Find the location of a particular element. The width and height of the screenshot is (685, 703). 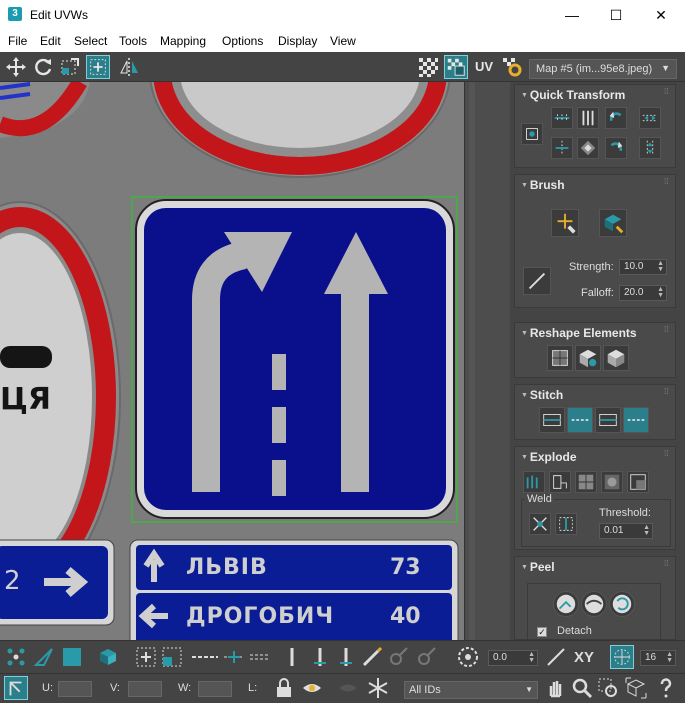

polygon-mode-icon is located at coordinates (72, 657).